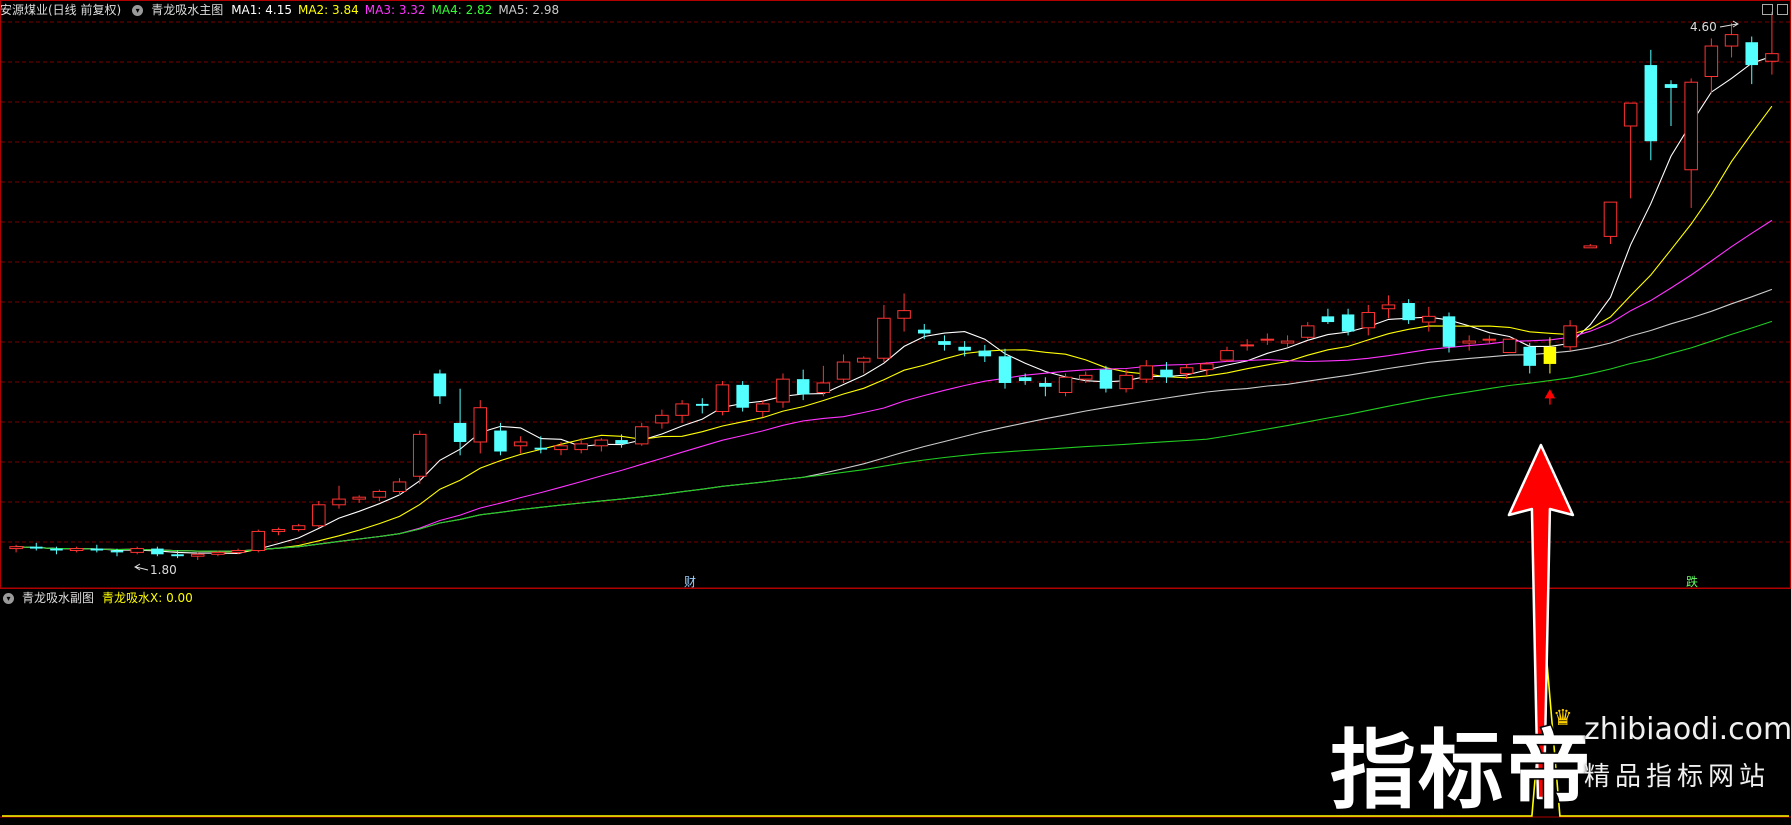 This screenshot has width=1791, height=825. What do you see at coordinates (1782, 9) in the screenshot?
I see `maximize-icon` at bounding box center [1782, 9].